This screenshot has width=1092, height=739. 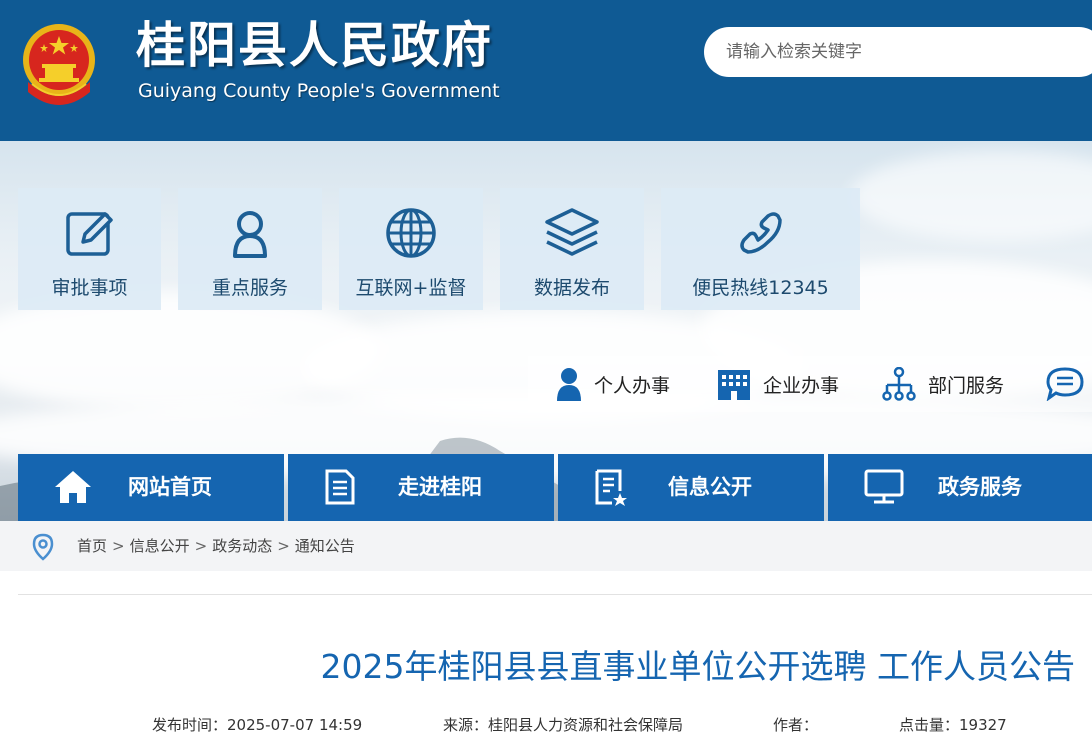 What do you see at coordinates (59, 64) in the screenshot?
I see `national-emblem-icon` at bounding box center [59, 64].